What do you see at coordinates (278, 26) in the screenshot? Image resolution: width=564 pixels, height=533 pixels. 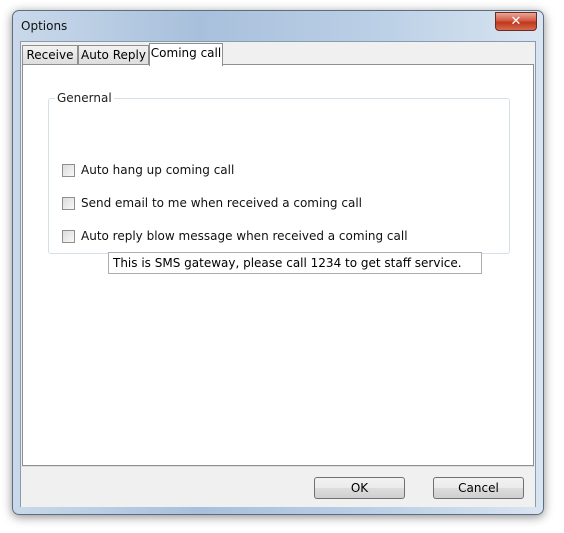 I see `title-bar: Options ✕` at bounding box center [278, 26].